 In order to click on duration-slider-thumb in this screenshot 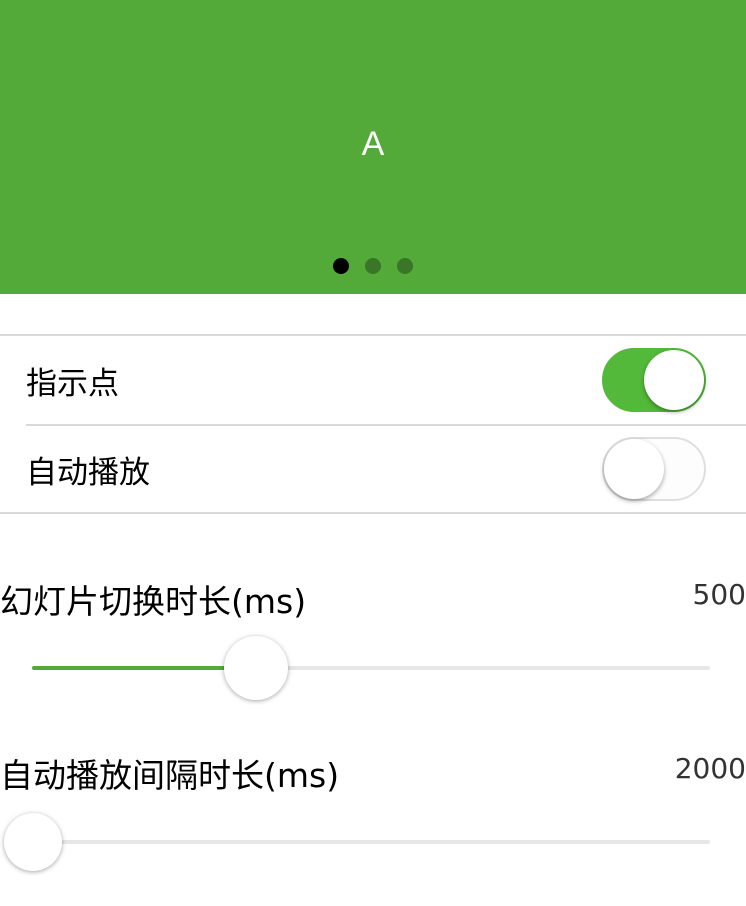, I will do `click(255, 668)`.